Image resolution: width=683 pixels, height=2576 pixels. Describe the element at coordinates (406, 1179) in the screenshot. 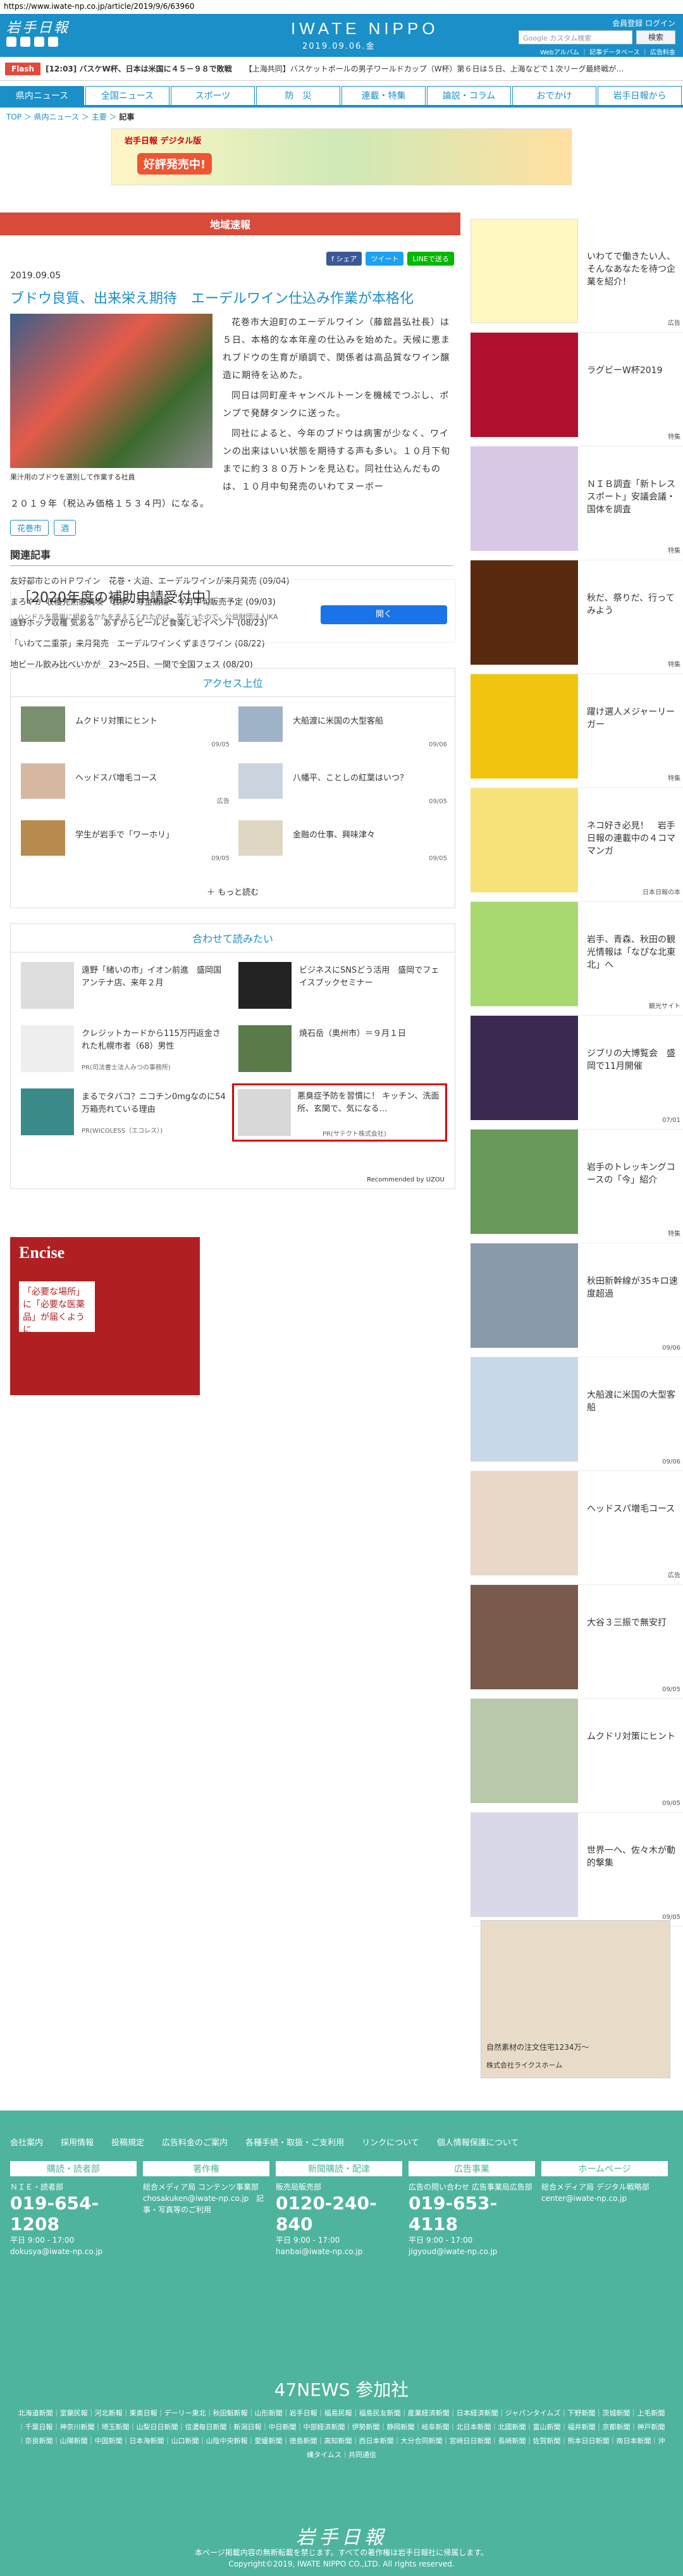

I see `recommend-powered-by: Recommended by UZOU` at that location.